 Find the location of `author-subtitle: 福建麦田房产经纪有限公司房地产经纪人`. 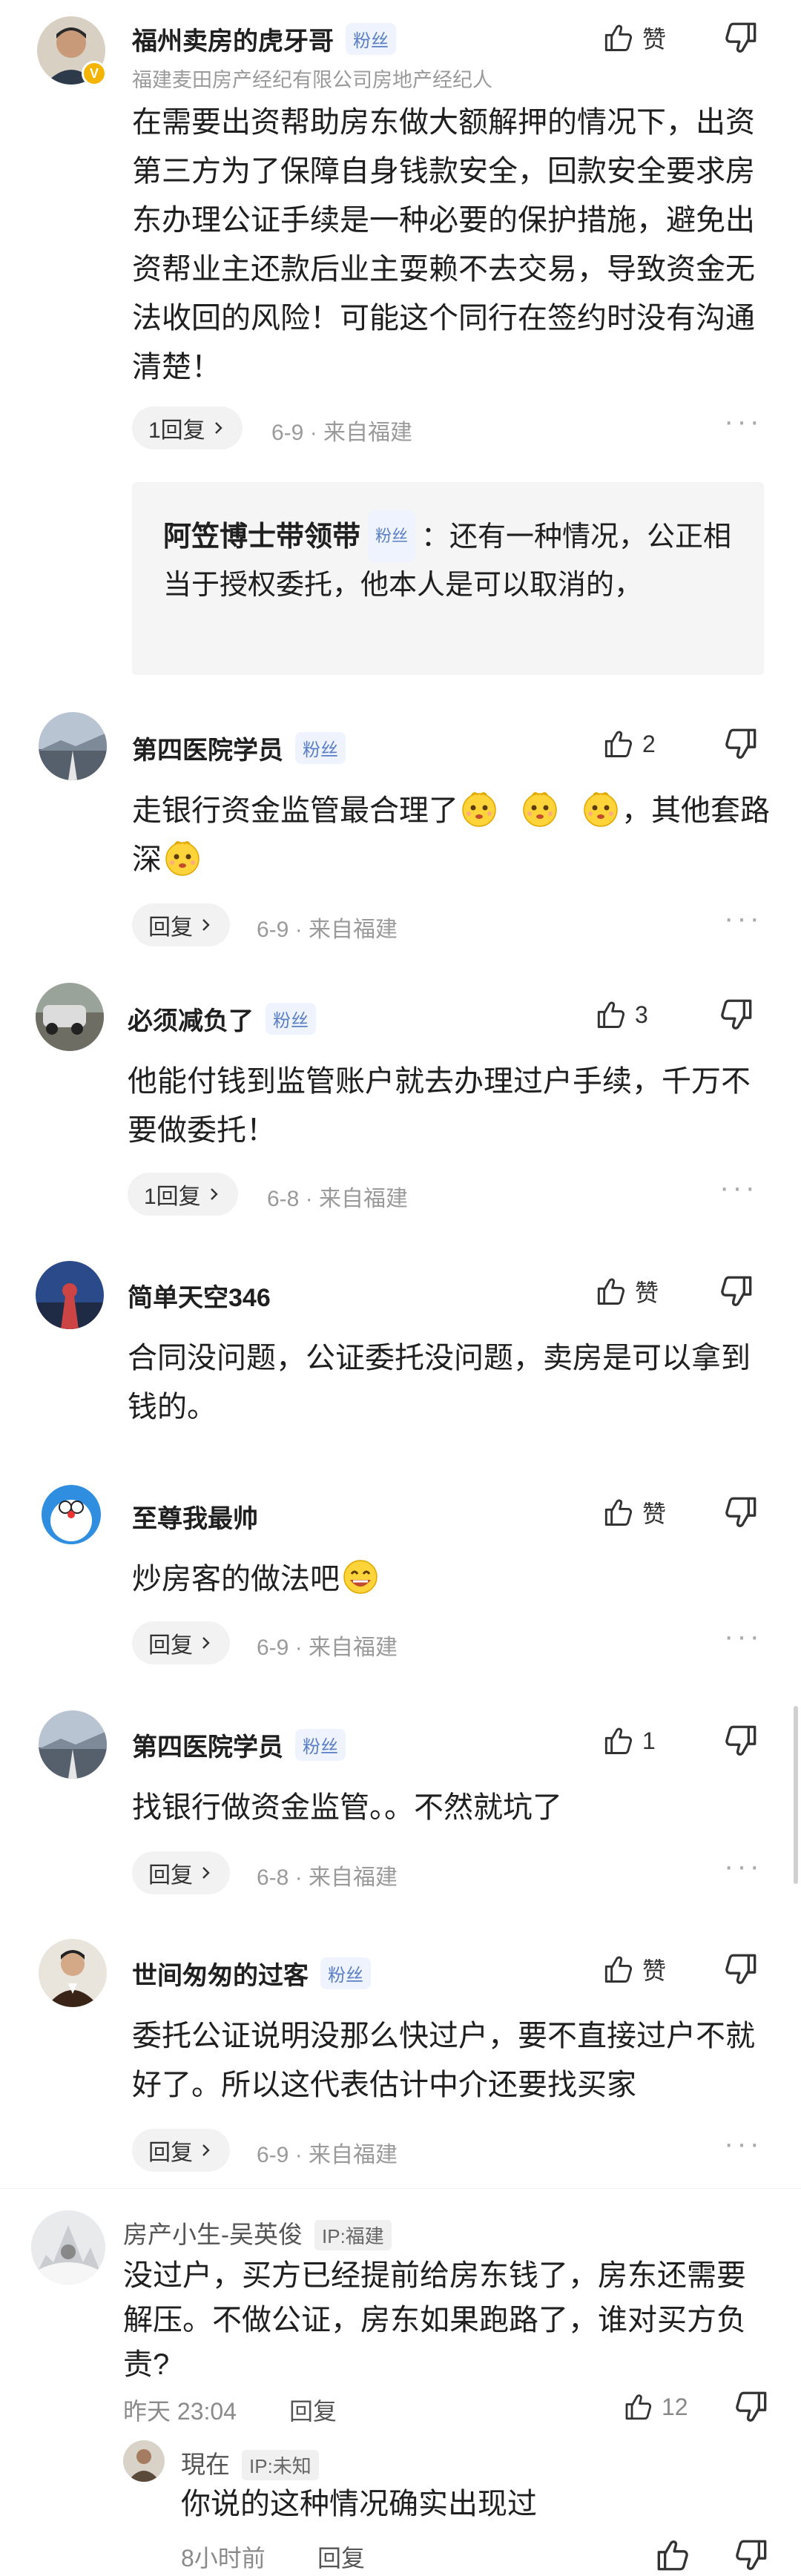

author-subtitle: 福建麦田房产经纪有限公司房地产经纪人 is located at coordinates (312, 80).